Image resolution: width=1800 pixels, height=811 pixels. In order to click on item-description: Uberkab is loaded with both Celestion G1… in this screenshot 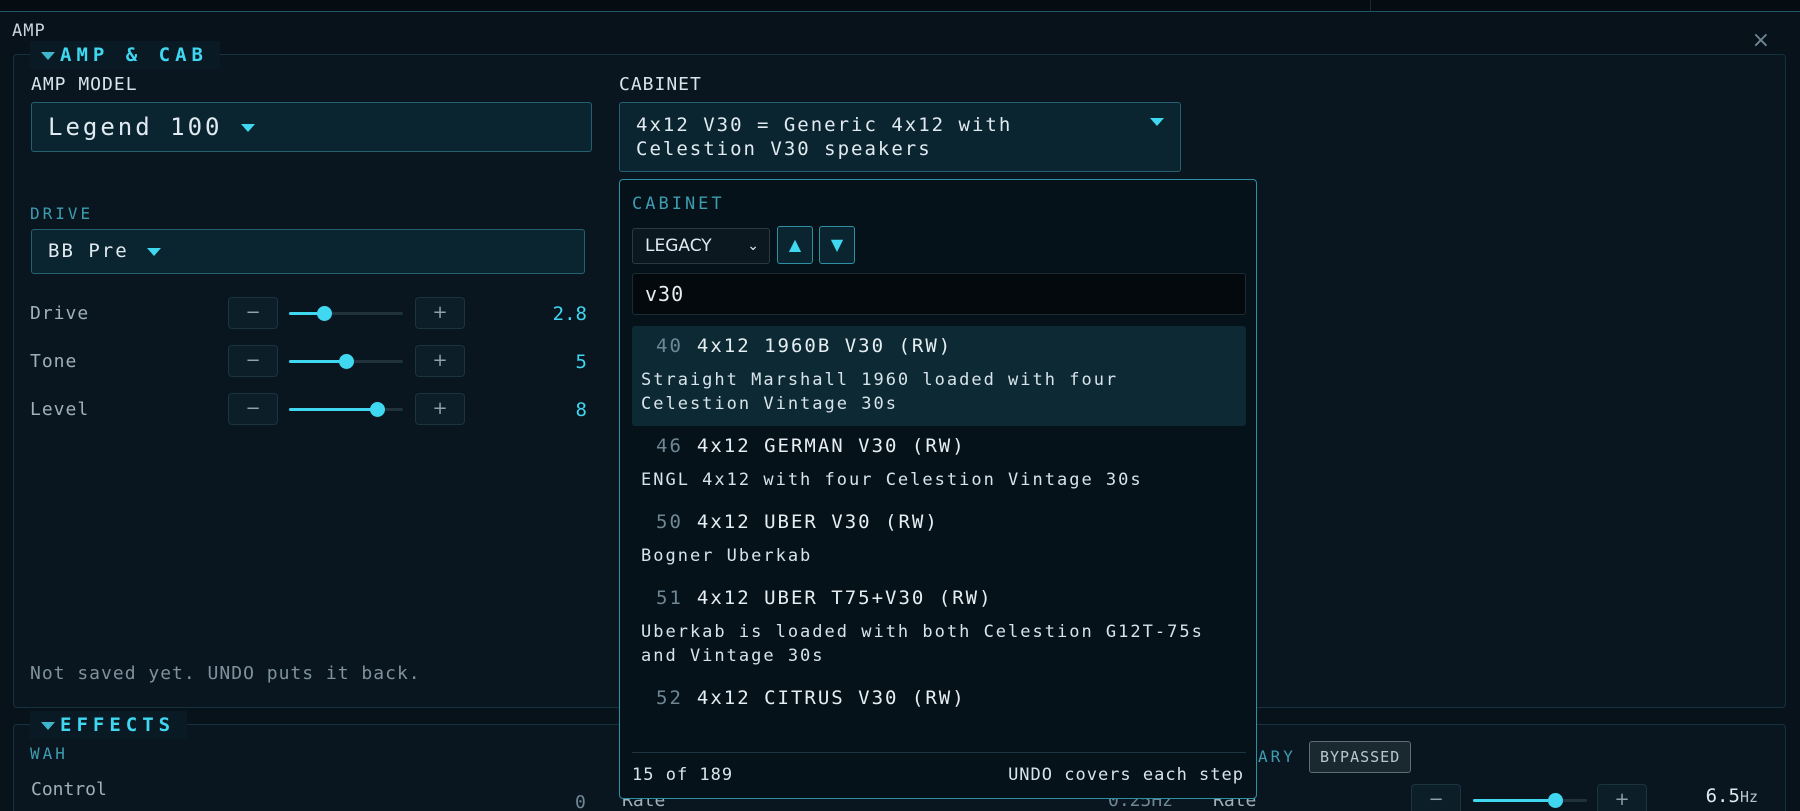, I will do `click(922, 644)`.